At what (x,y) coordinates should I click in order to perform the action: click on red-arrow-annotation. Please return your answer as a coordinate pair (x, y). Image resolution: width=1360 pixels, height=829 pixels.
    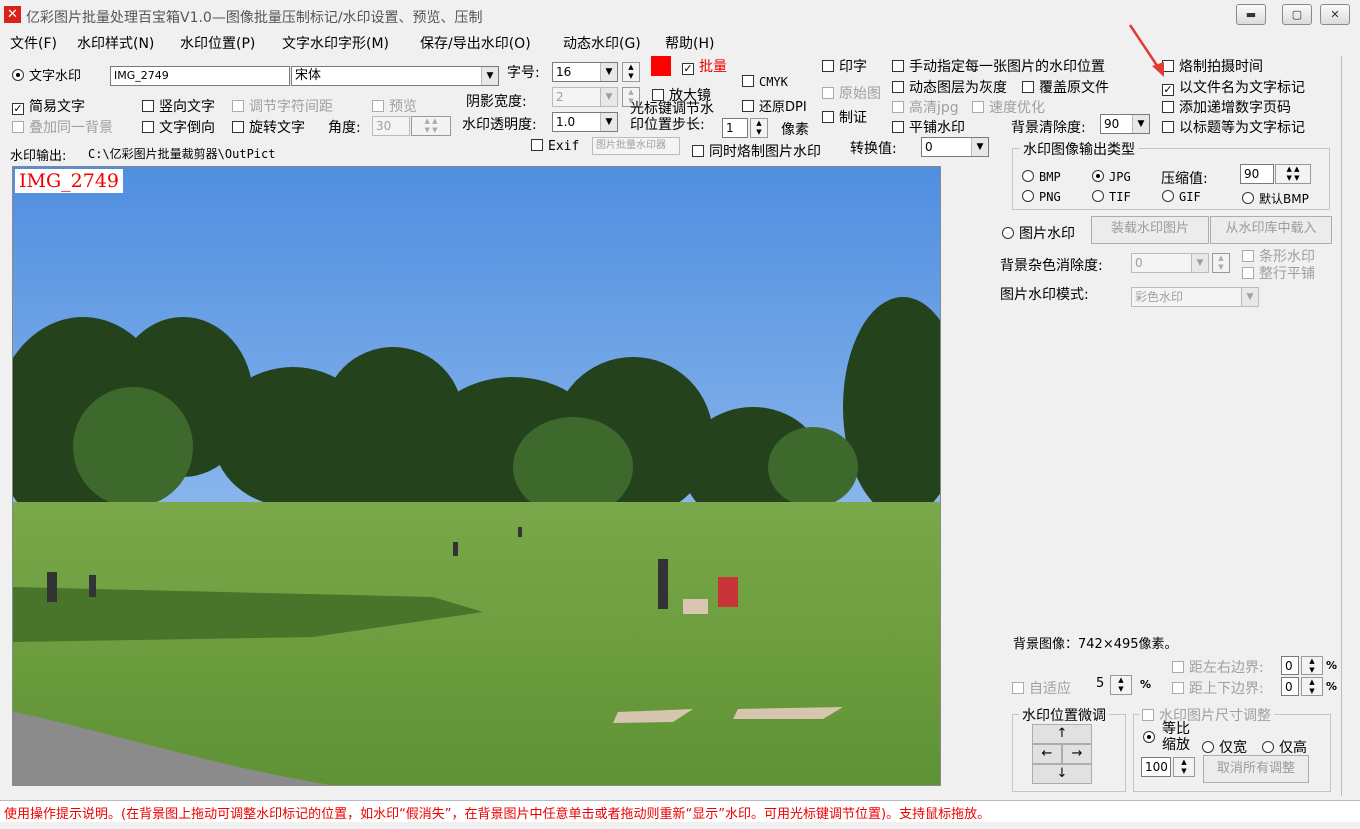
    Looking at the image, I should click on (1146, 50).